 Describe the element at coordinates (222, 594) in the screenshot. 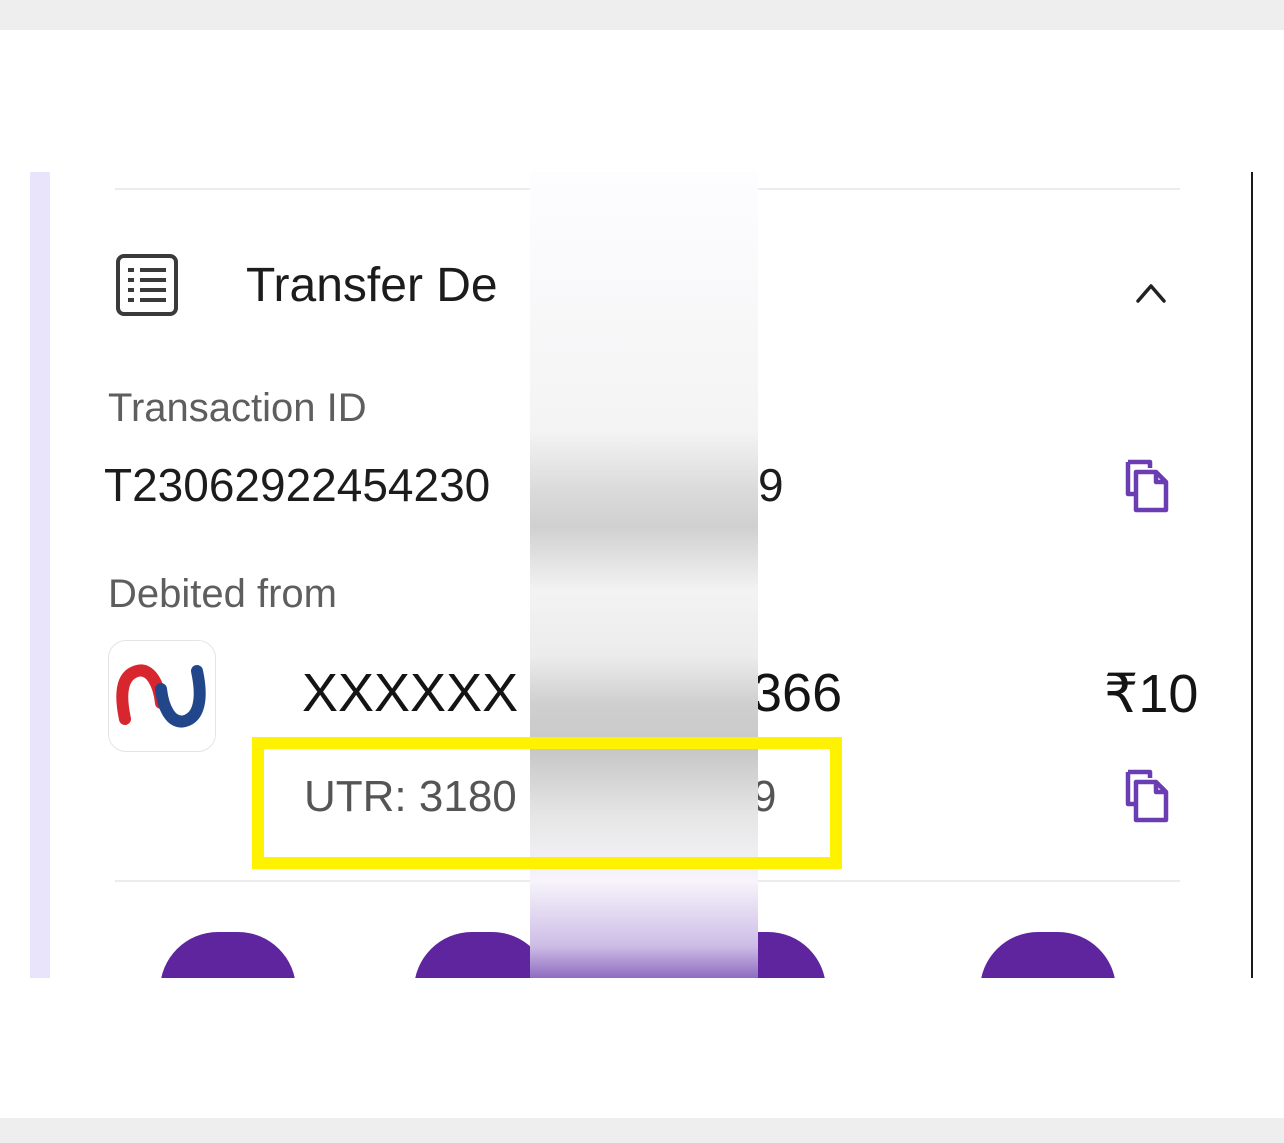

I see `debited-from-label: Debited from` at that location.